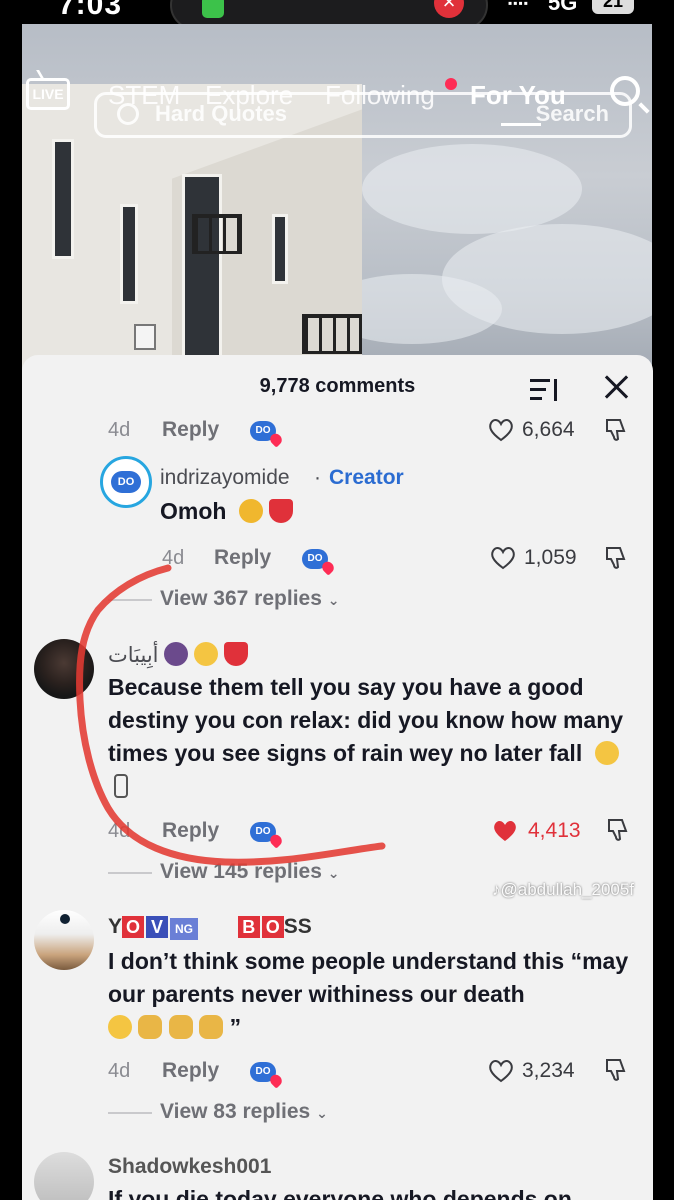 This screenshot has width=674, height=1200. I want to click on comment-username: أبِيبَات, so click(178, 655).